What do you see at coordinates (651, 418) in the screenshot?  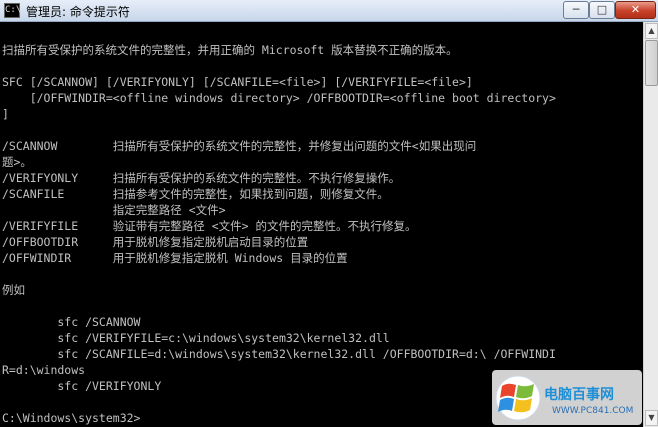 I see `scroll-down-arrow-icon: ▼` at bounding box center [651, 418].